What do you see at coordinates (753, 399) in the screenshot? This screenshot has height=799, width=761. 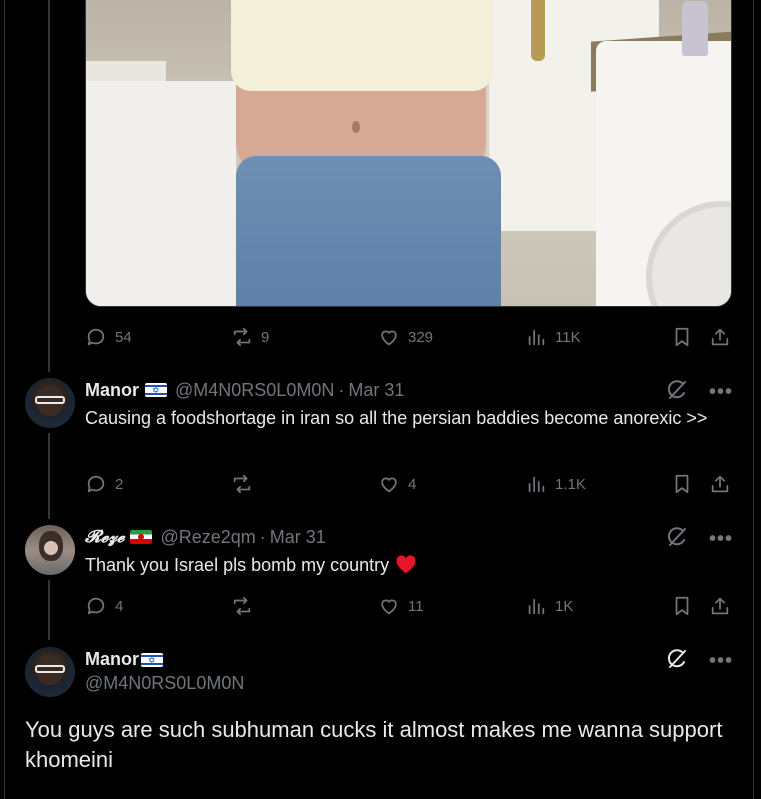 I see `right-border` at bounding box center [753, 399].